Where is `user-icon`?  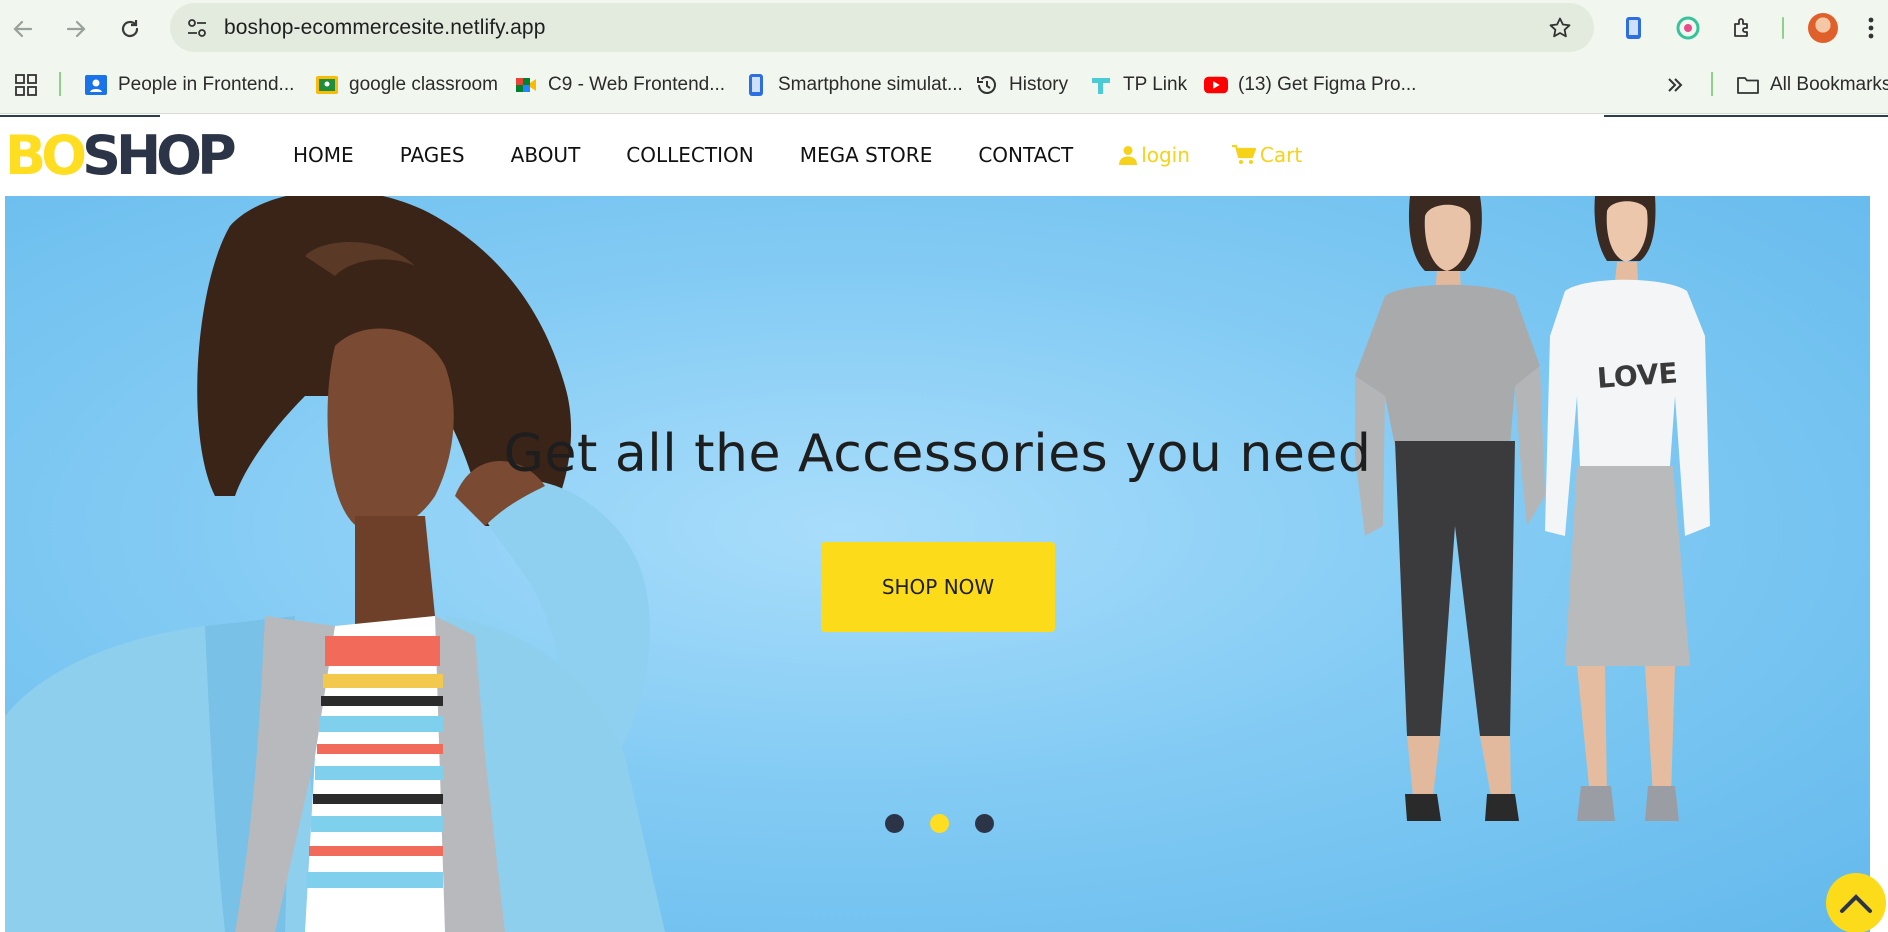
user-icon is located at coordinates (1128, 155).